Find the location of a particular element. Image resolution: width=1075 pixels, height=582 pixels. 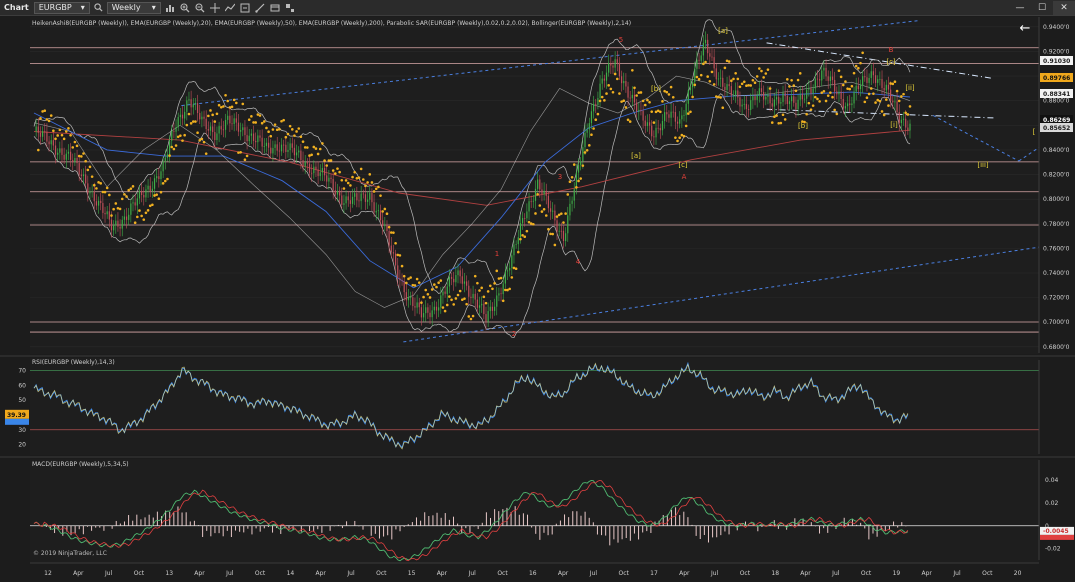

chart-menu-button: Chart is located at coordinates (16, 7).